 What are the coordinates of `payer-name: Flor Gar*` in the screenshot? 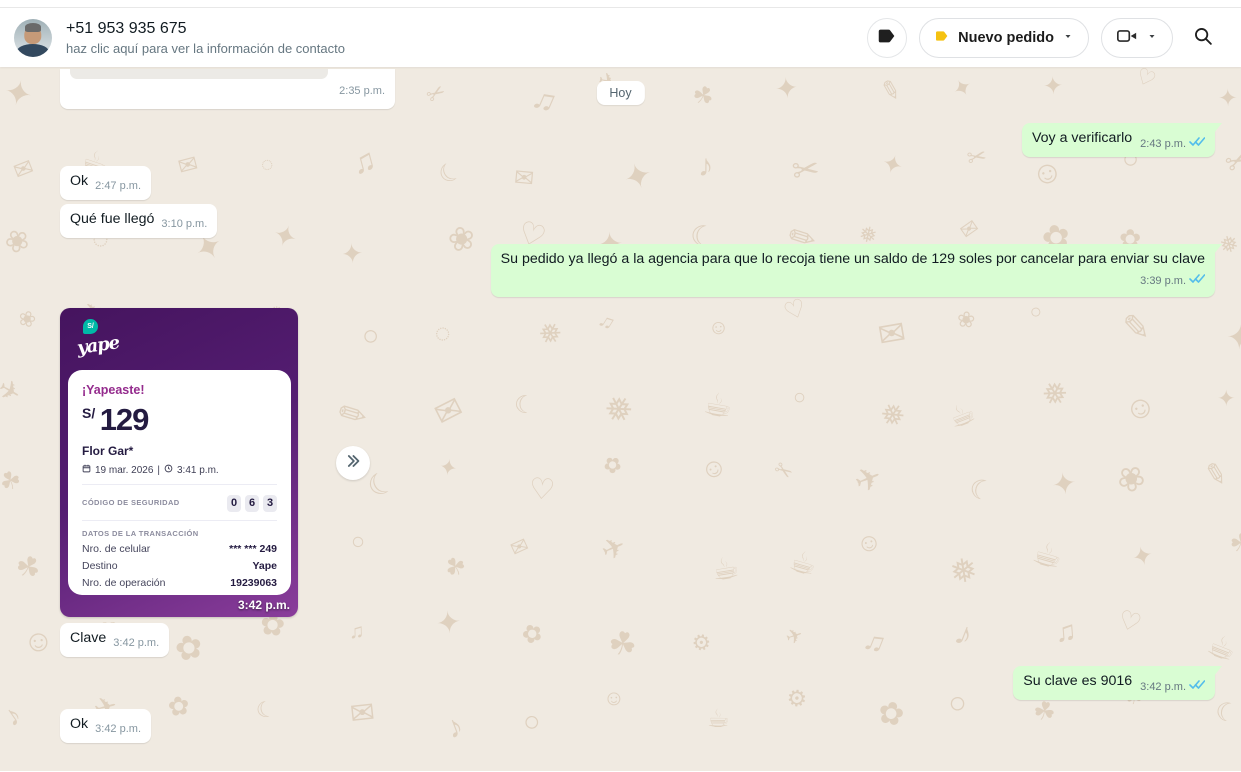 It's located at (108, 451).